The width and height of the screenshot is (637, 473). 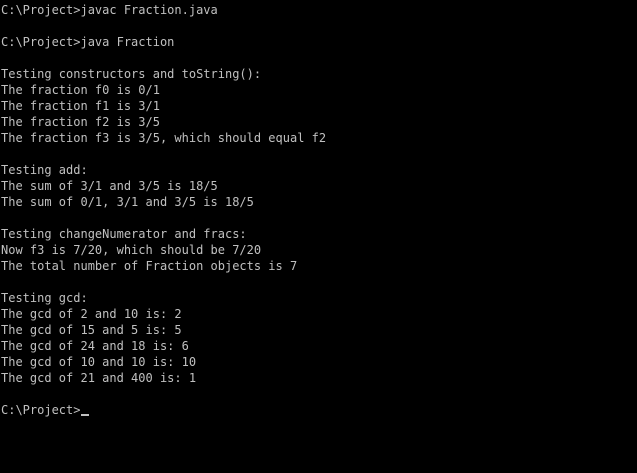 I want to click on prompt-text: C:\Project>, so click(x=41, y=410).